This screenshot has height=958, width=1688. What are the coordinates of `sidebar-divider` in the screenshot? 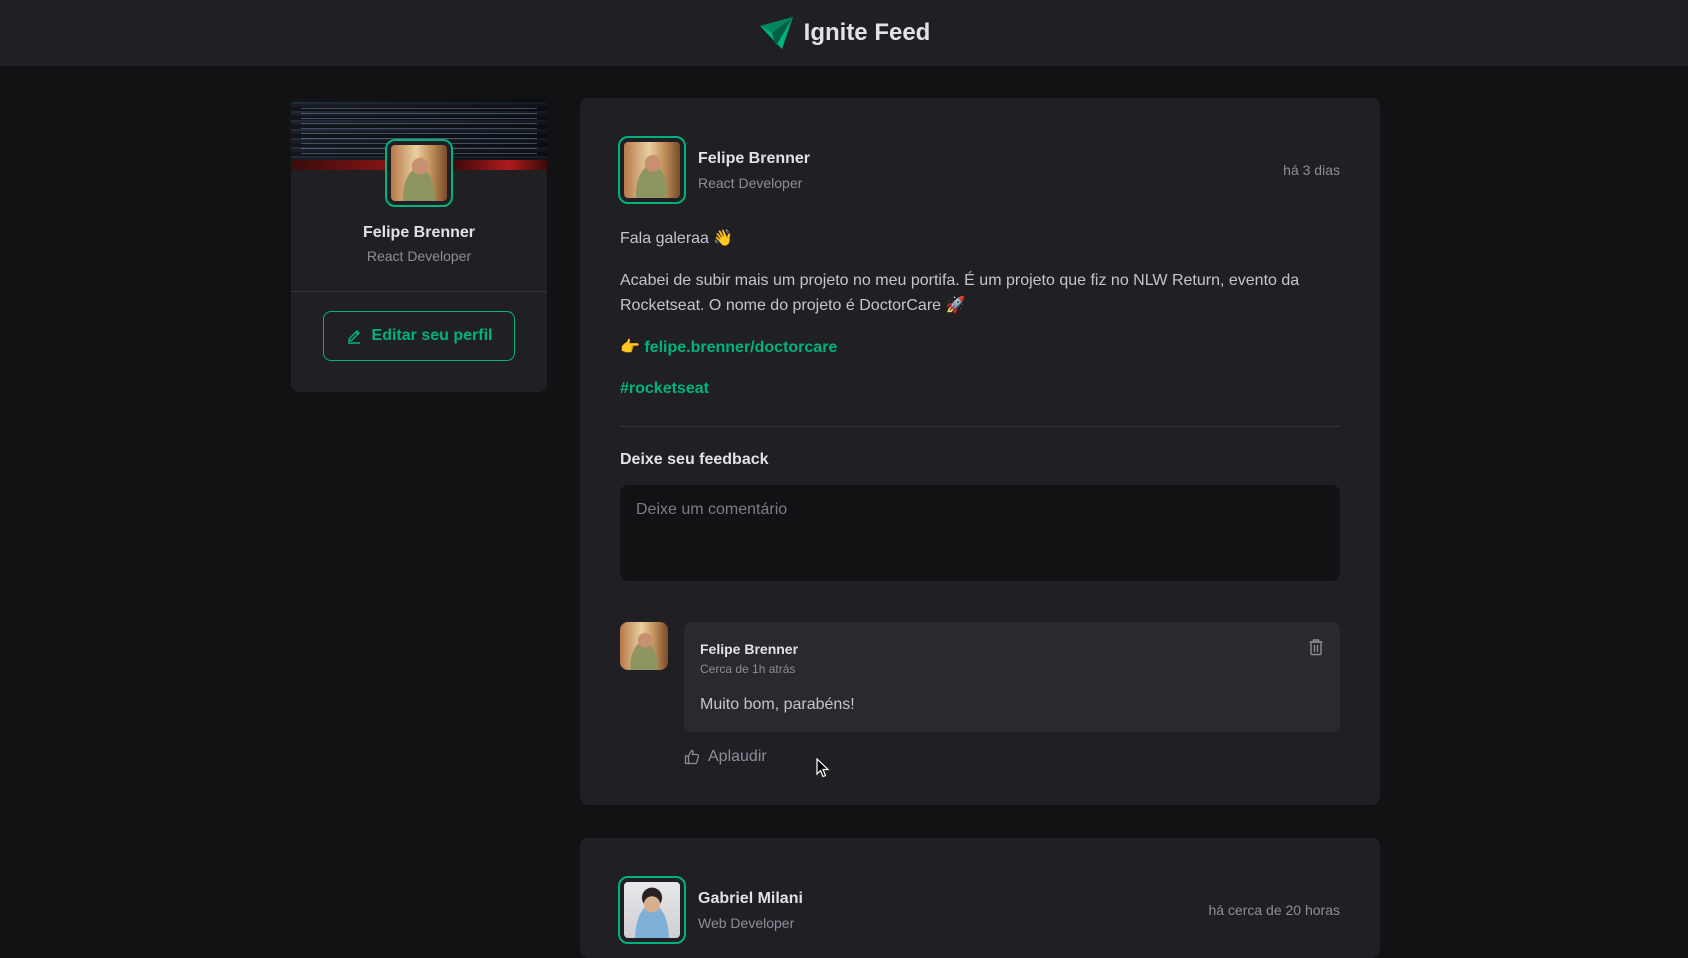 It's located at (419, 291).